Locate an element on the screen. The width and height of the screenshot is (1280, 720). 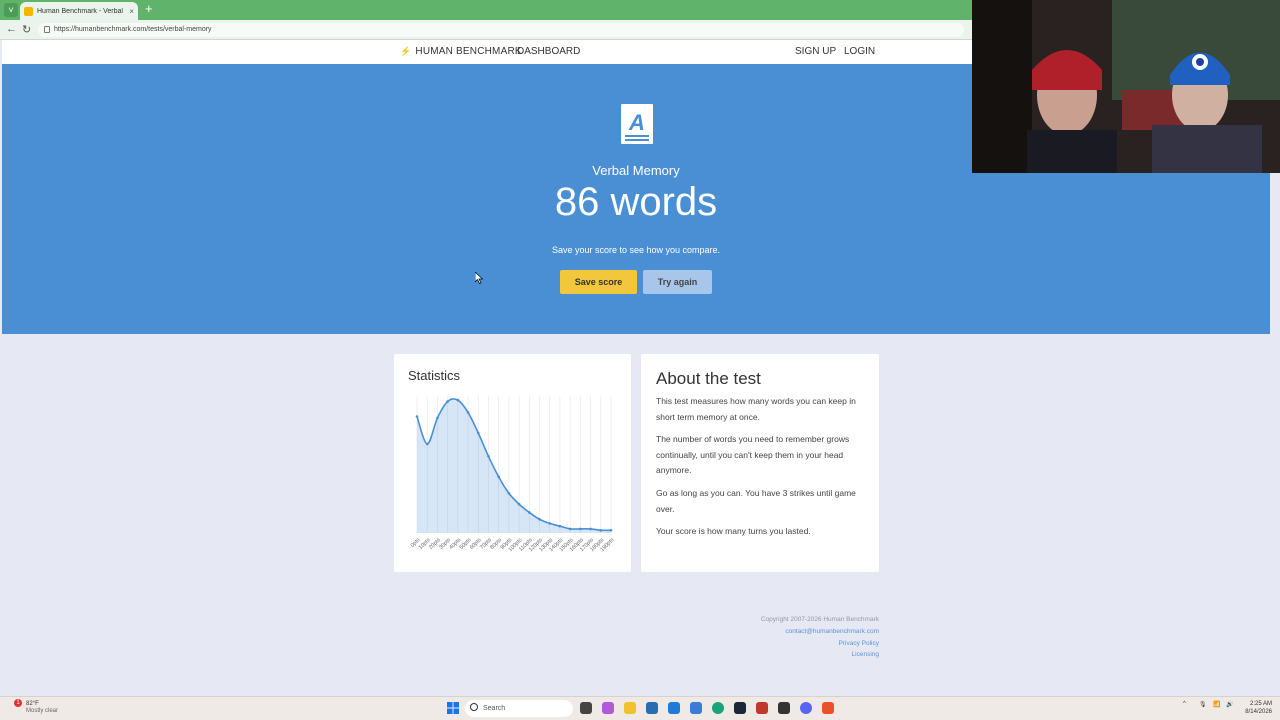
store-icon is located at coordinates (652, 708).